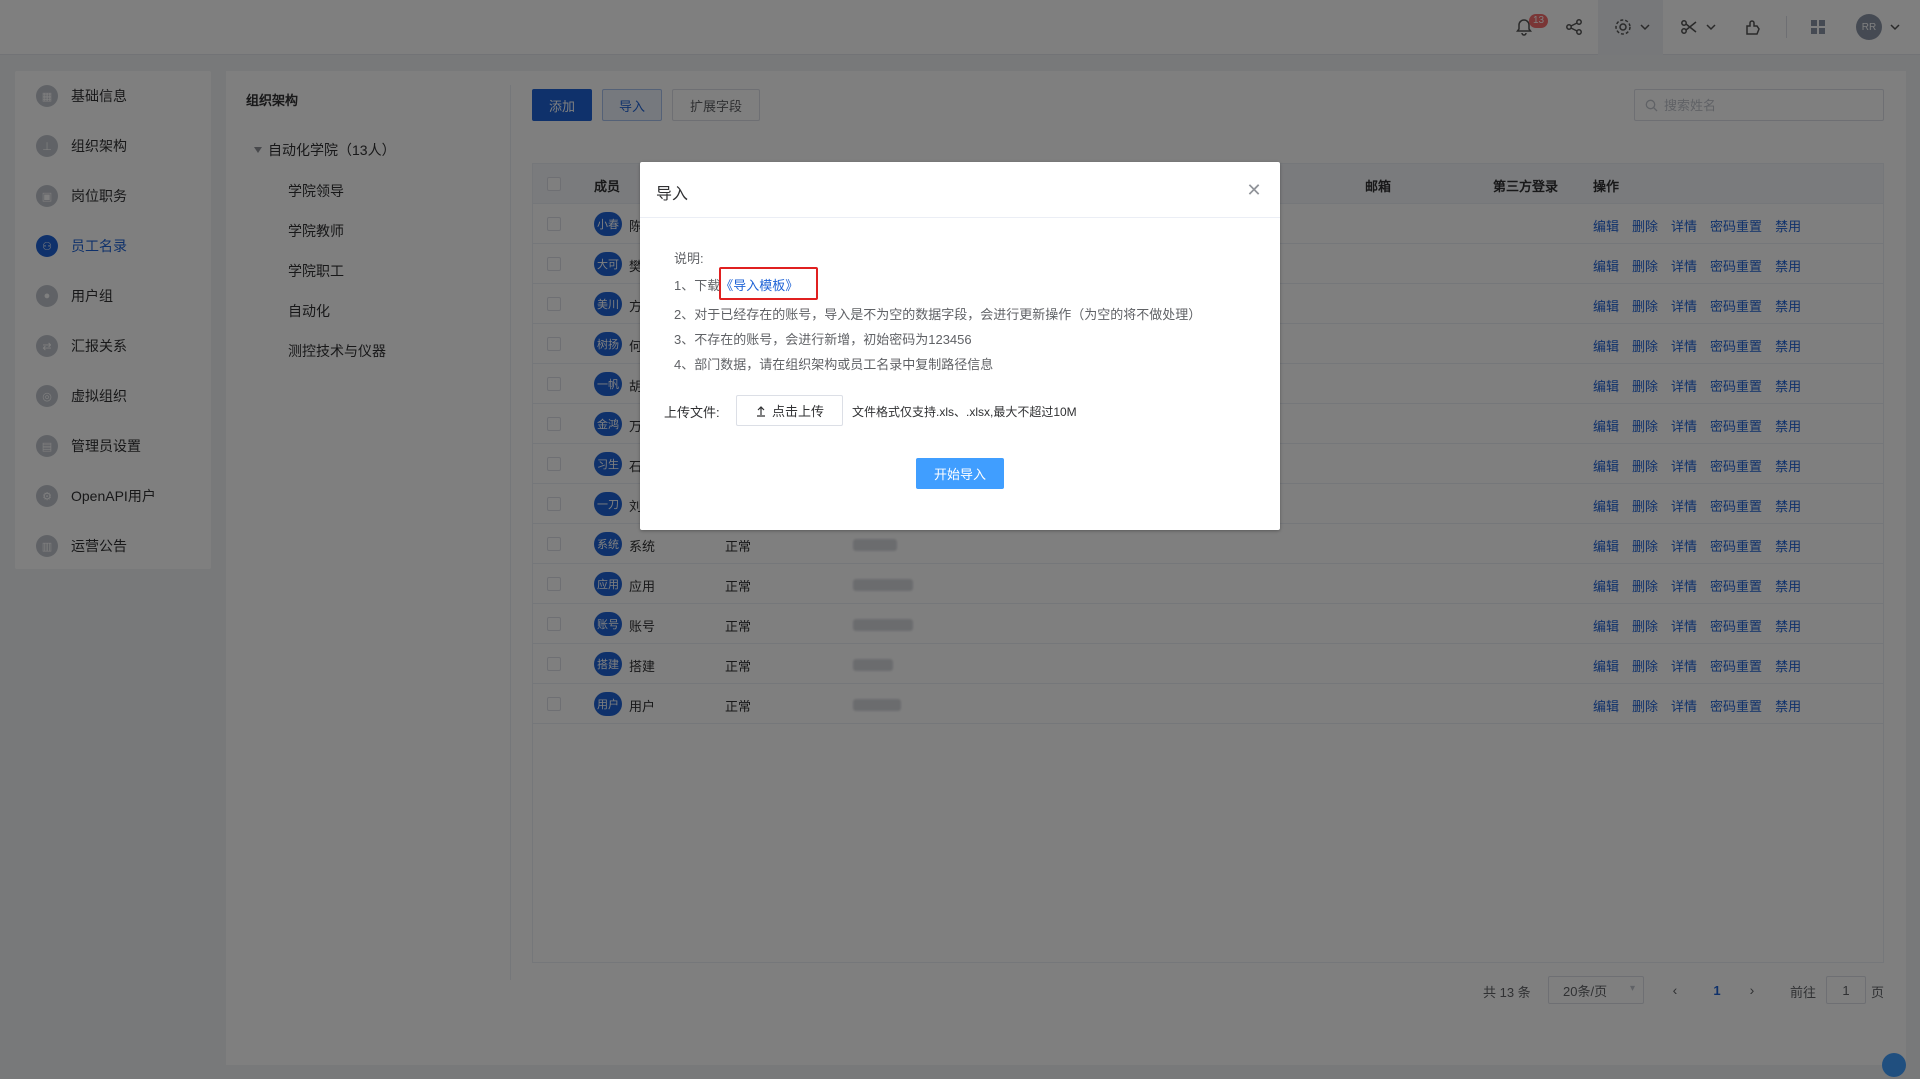  Describe the element at coordinates (760, 411) in the screenshot. I see `upload-icon` at that location.